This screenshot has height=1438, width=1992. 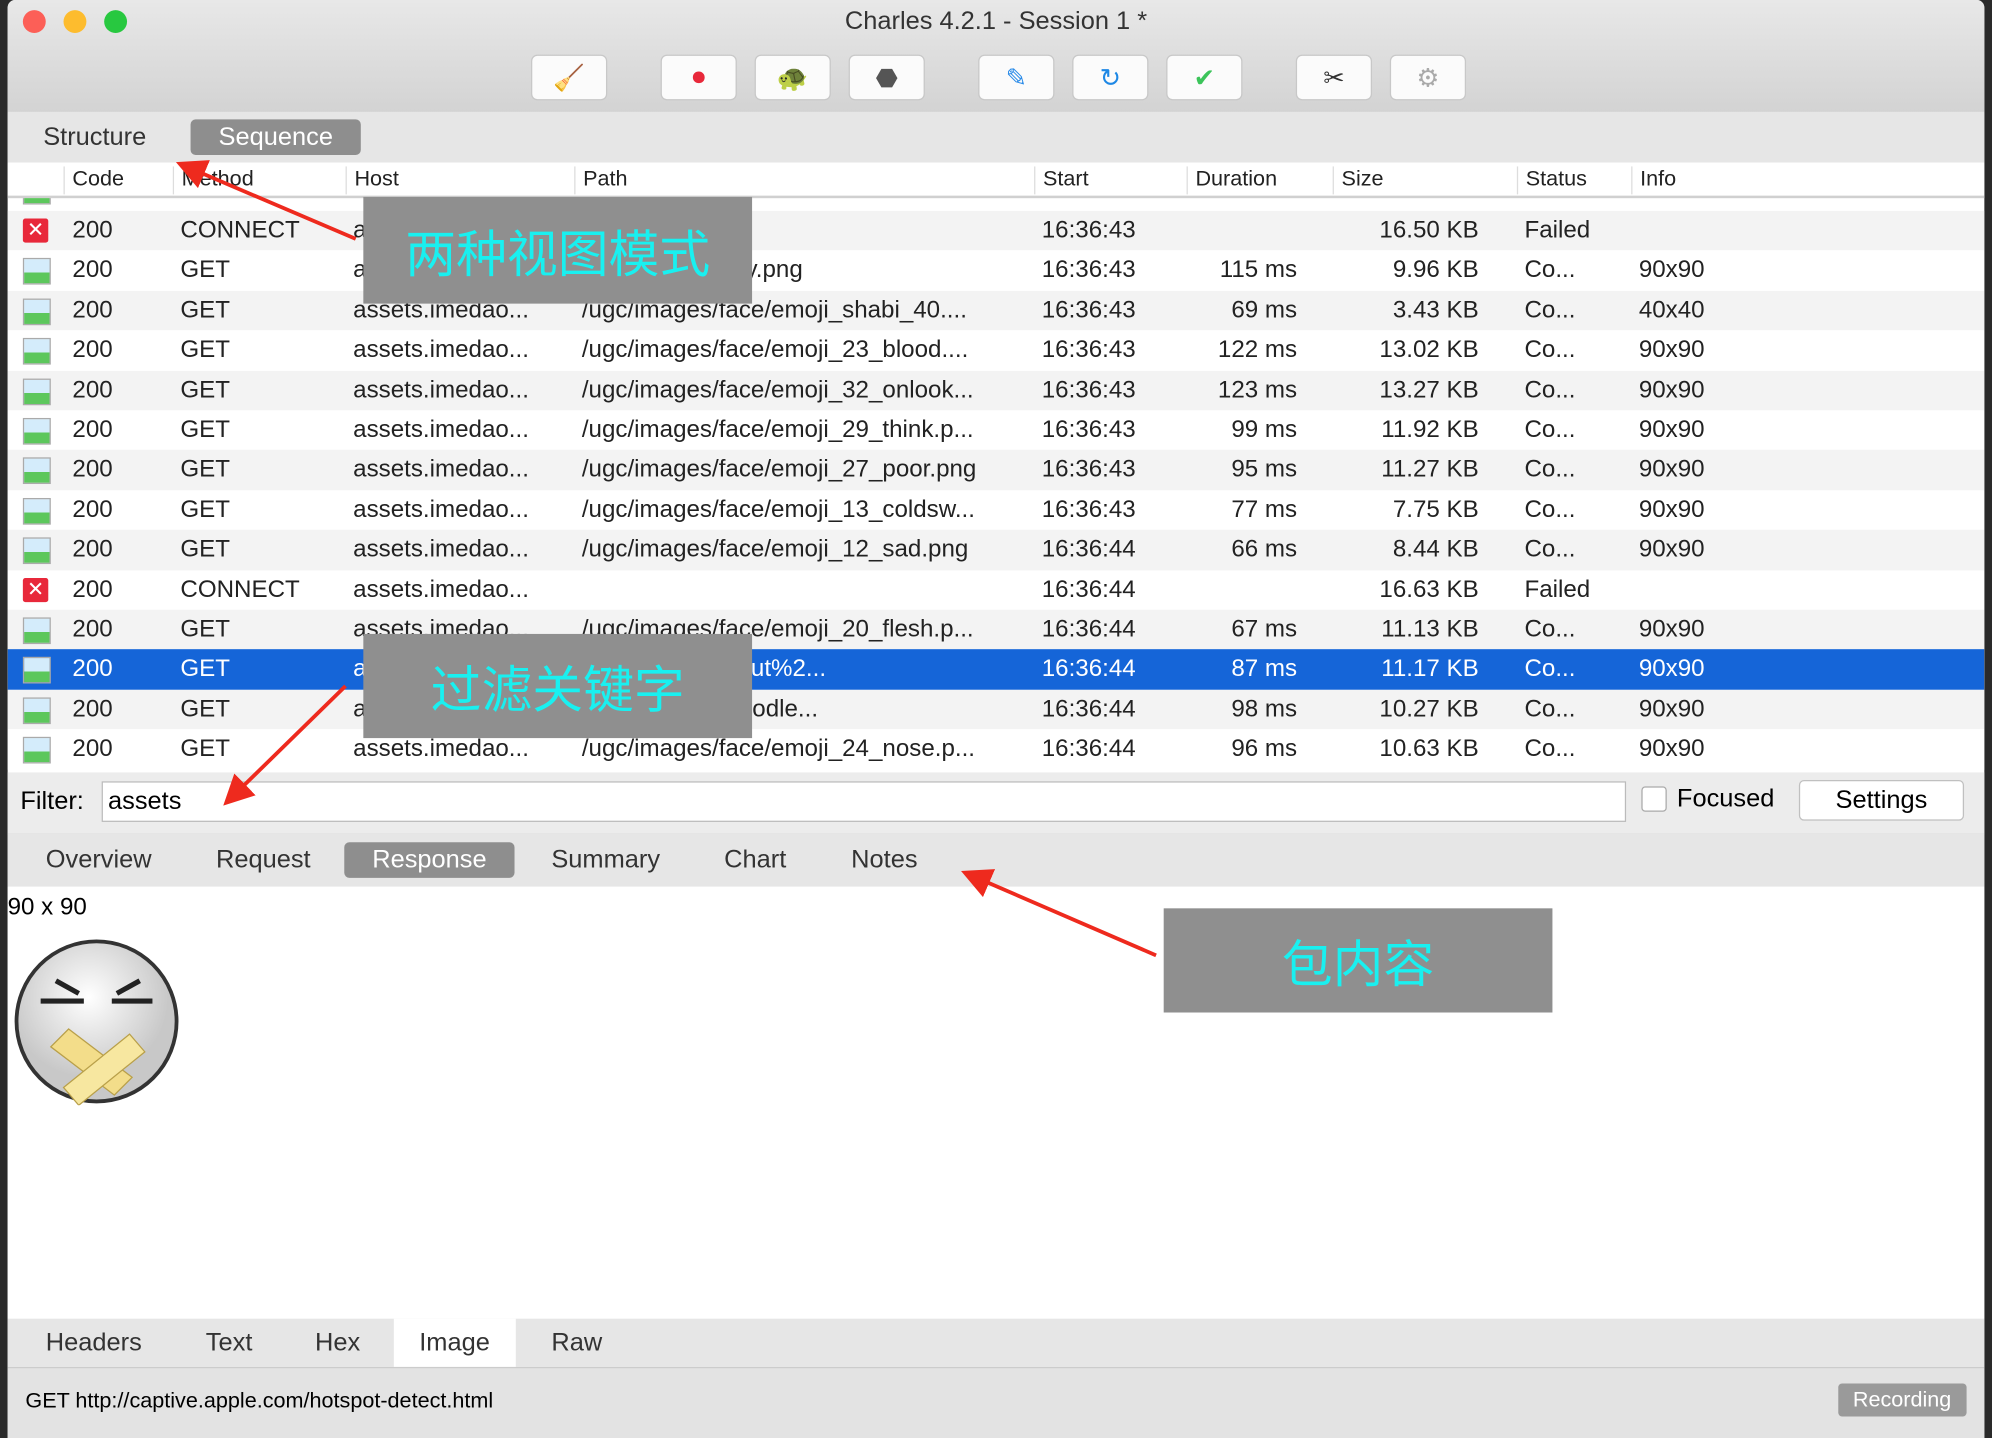 I want to click on arrow-to-view-tabs, so click(x=266, y=200).